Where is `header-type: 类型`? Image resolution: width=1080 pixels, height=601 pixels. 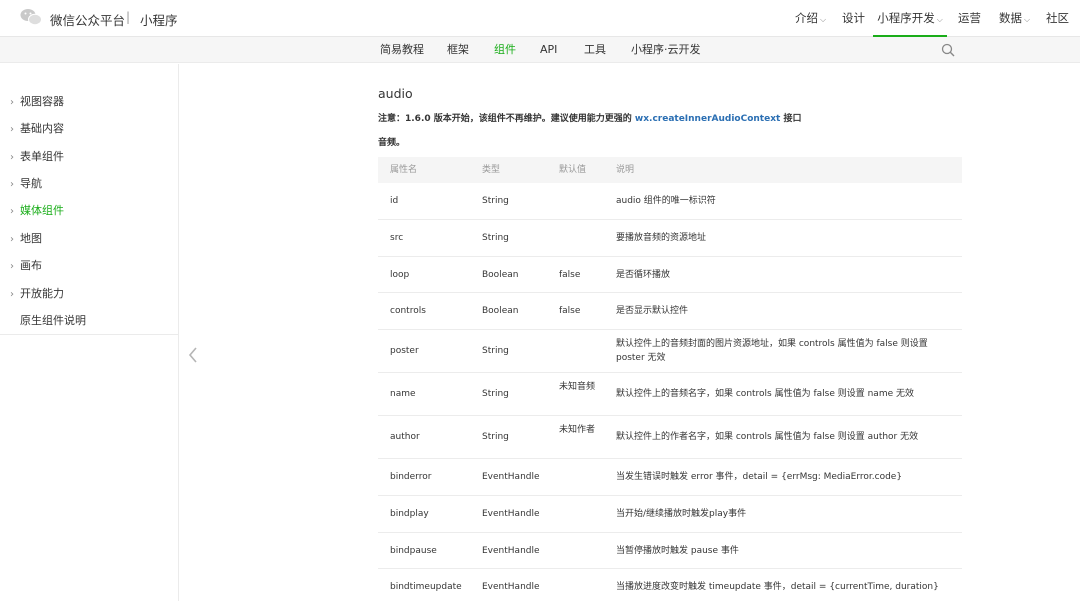 header-type: 类型 is located at coordinates (491, 170).